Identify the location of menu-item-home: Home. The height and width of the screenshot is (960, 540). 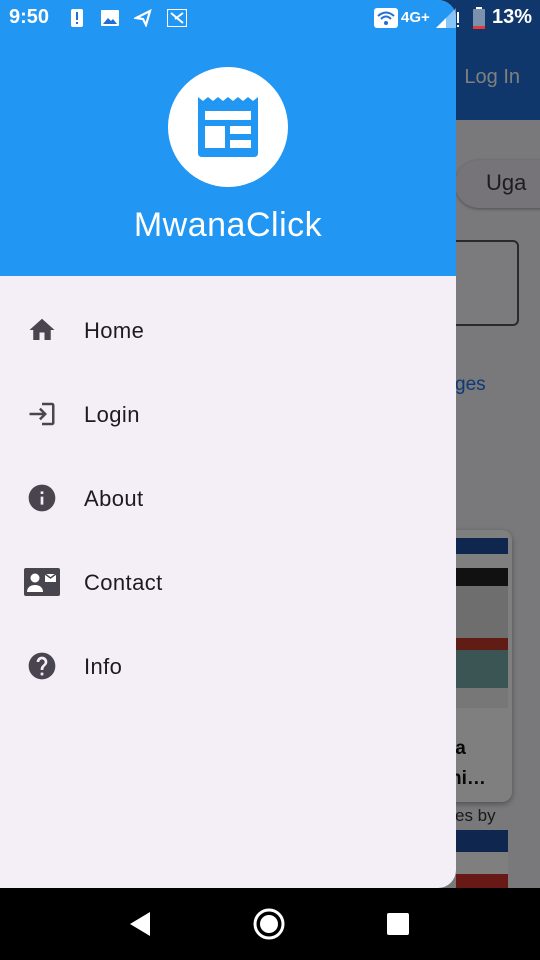
(228, 330).